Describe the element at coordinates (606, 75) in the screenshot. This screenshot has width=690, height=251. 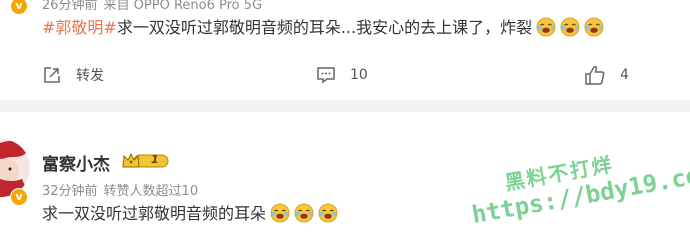
I see `like-button: 4` at that location.